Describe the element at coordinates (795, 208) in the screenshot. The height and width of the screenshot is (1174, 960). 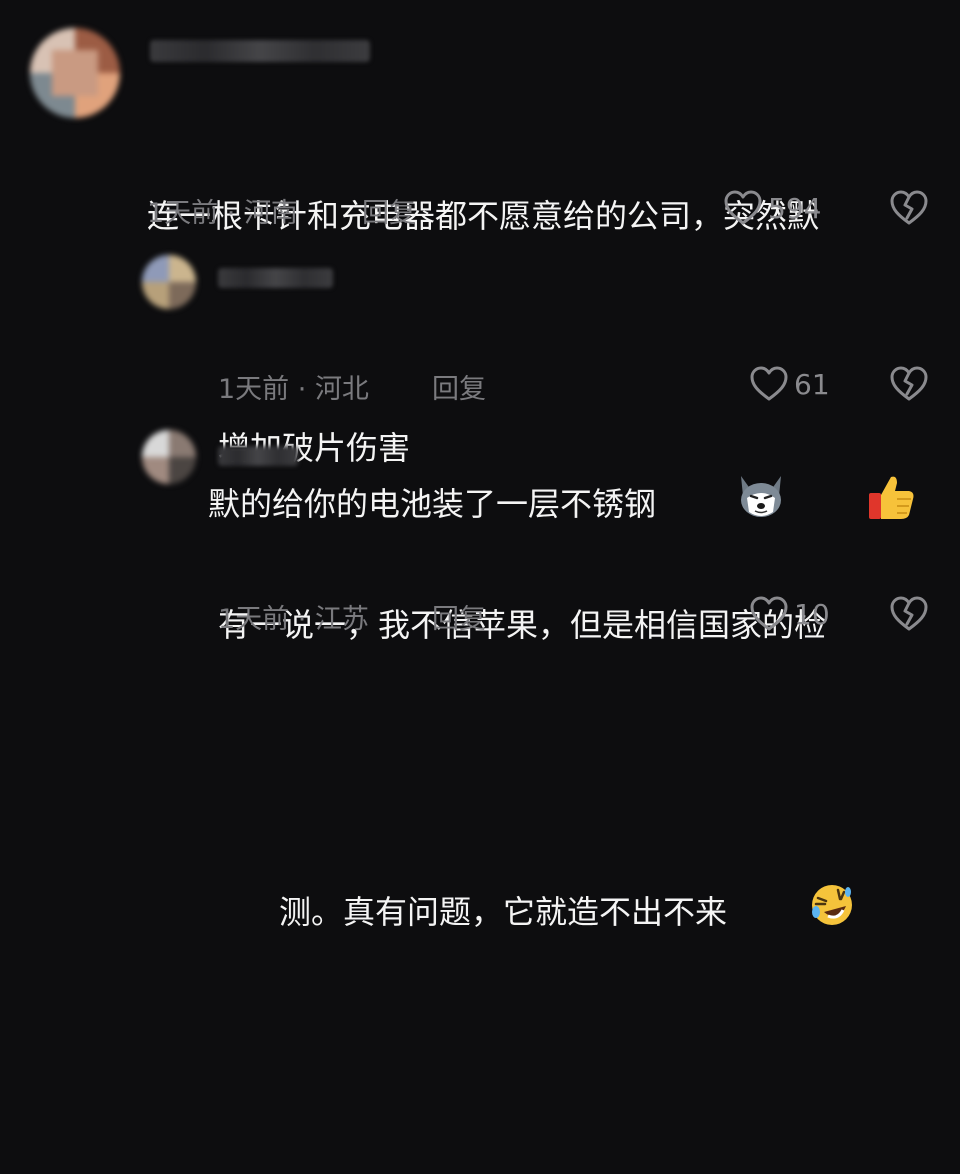
I see `like-count: 594` at that location.